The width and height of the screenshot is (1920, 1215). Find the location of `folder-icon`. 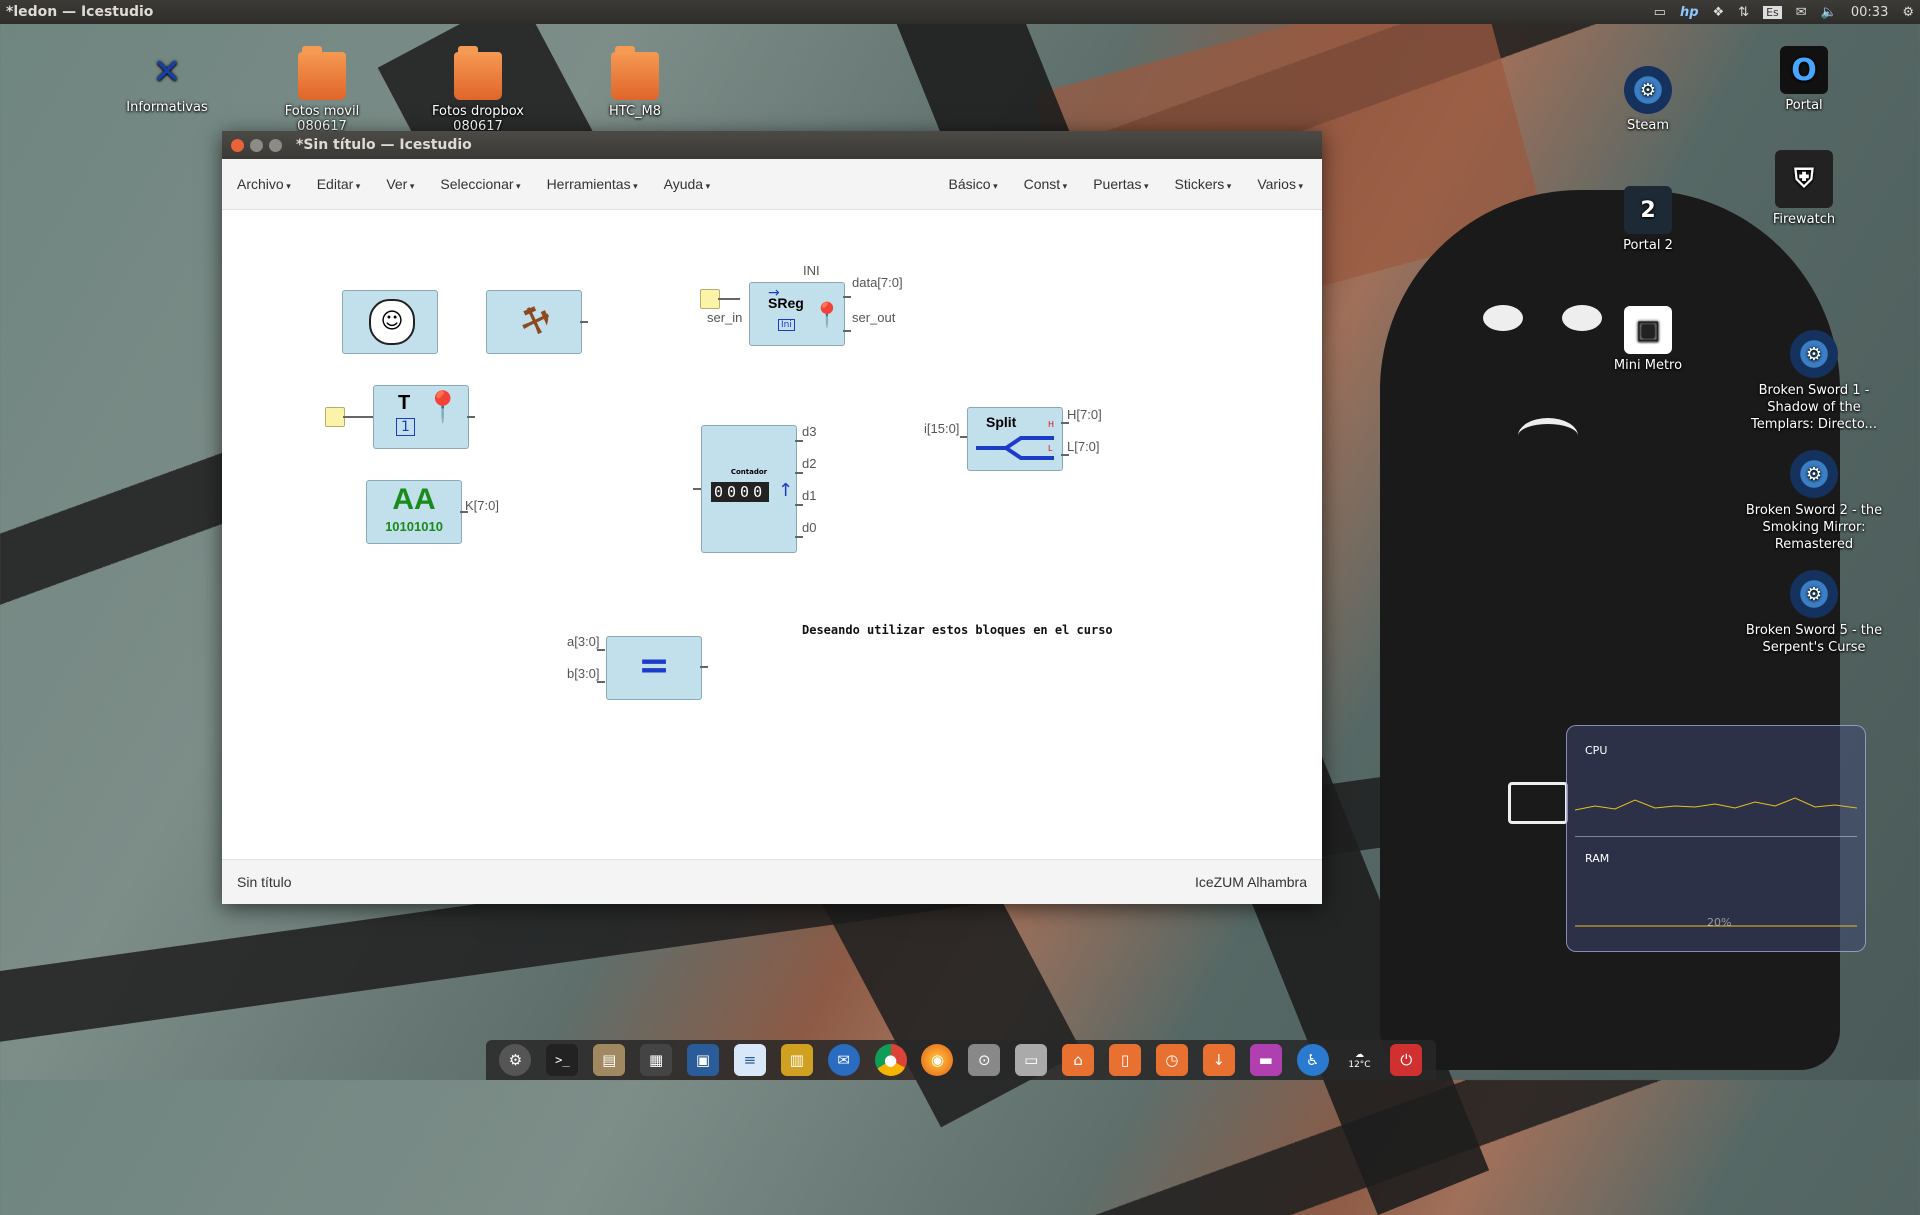

folder-icon is located at coordinates (635, 73).